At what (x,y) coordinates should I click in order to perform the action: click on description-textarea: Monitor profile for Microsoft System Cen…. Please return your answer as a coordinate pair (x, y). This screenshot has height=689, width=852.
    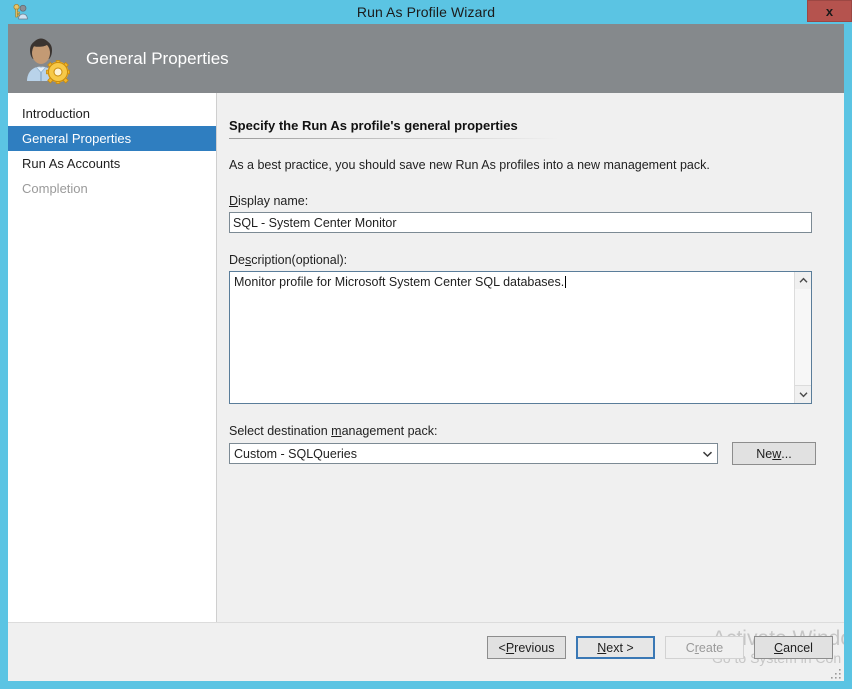
    Looking at the image, I should click on (520, 337).